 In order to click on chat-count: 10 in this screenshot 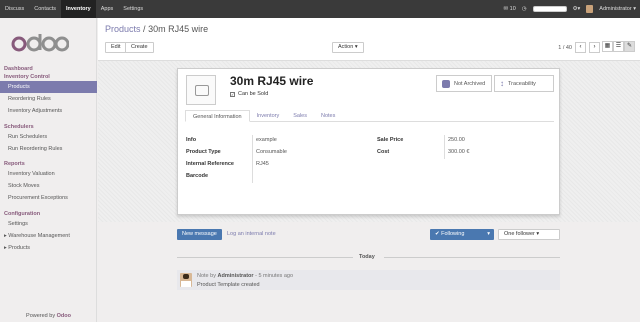, I will do `click(512, 9)`.